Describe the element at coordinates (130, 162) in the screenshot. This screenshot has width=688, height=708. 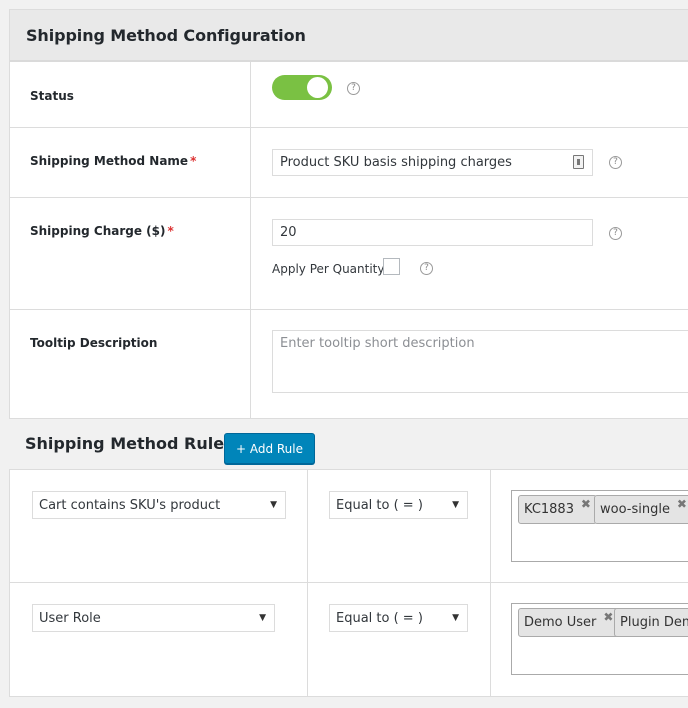
I see `method-name-label: Shipping Method Name *` at that location.